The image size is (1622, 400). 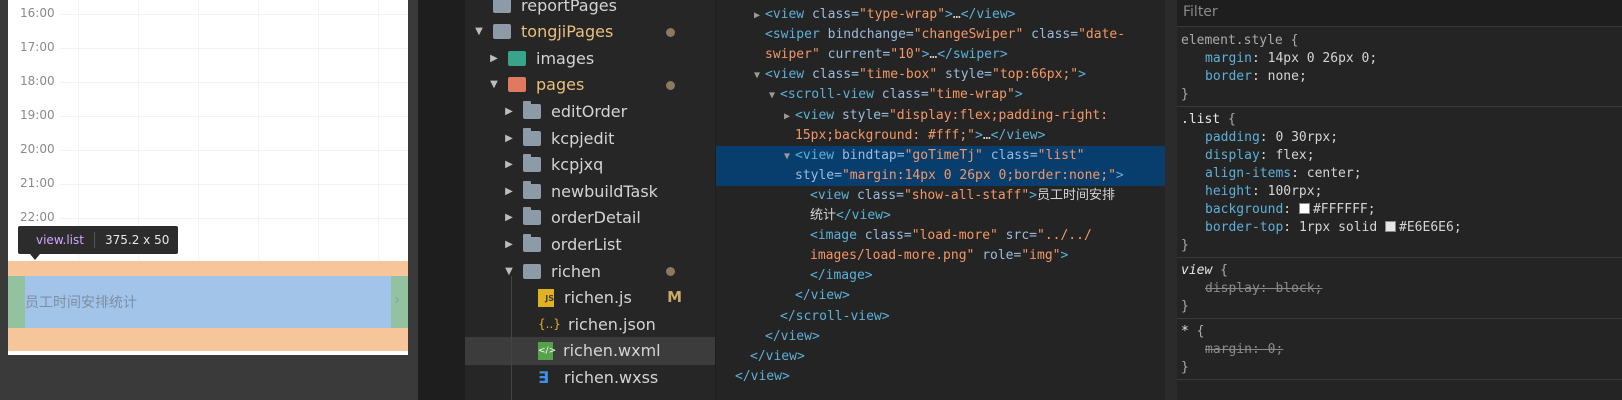 What do you see at coordinates (517, 58) in the screenshot?
I see `image-folder-icon` at bounding box center [517, 58].